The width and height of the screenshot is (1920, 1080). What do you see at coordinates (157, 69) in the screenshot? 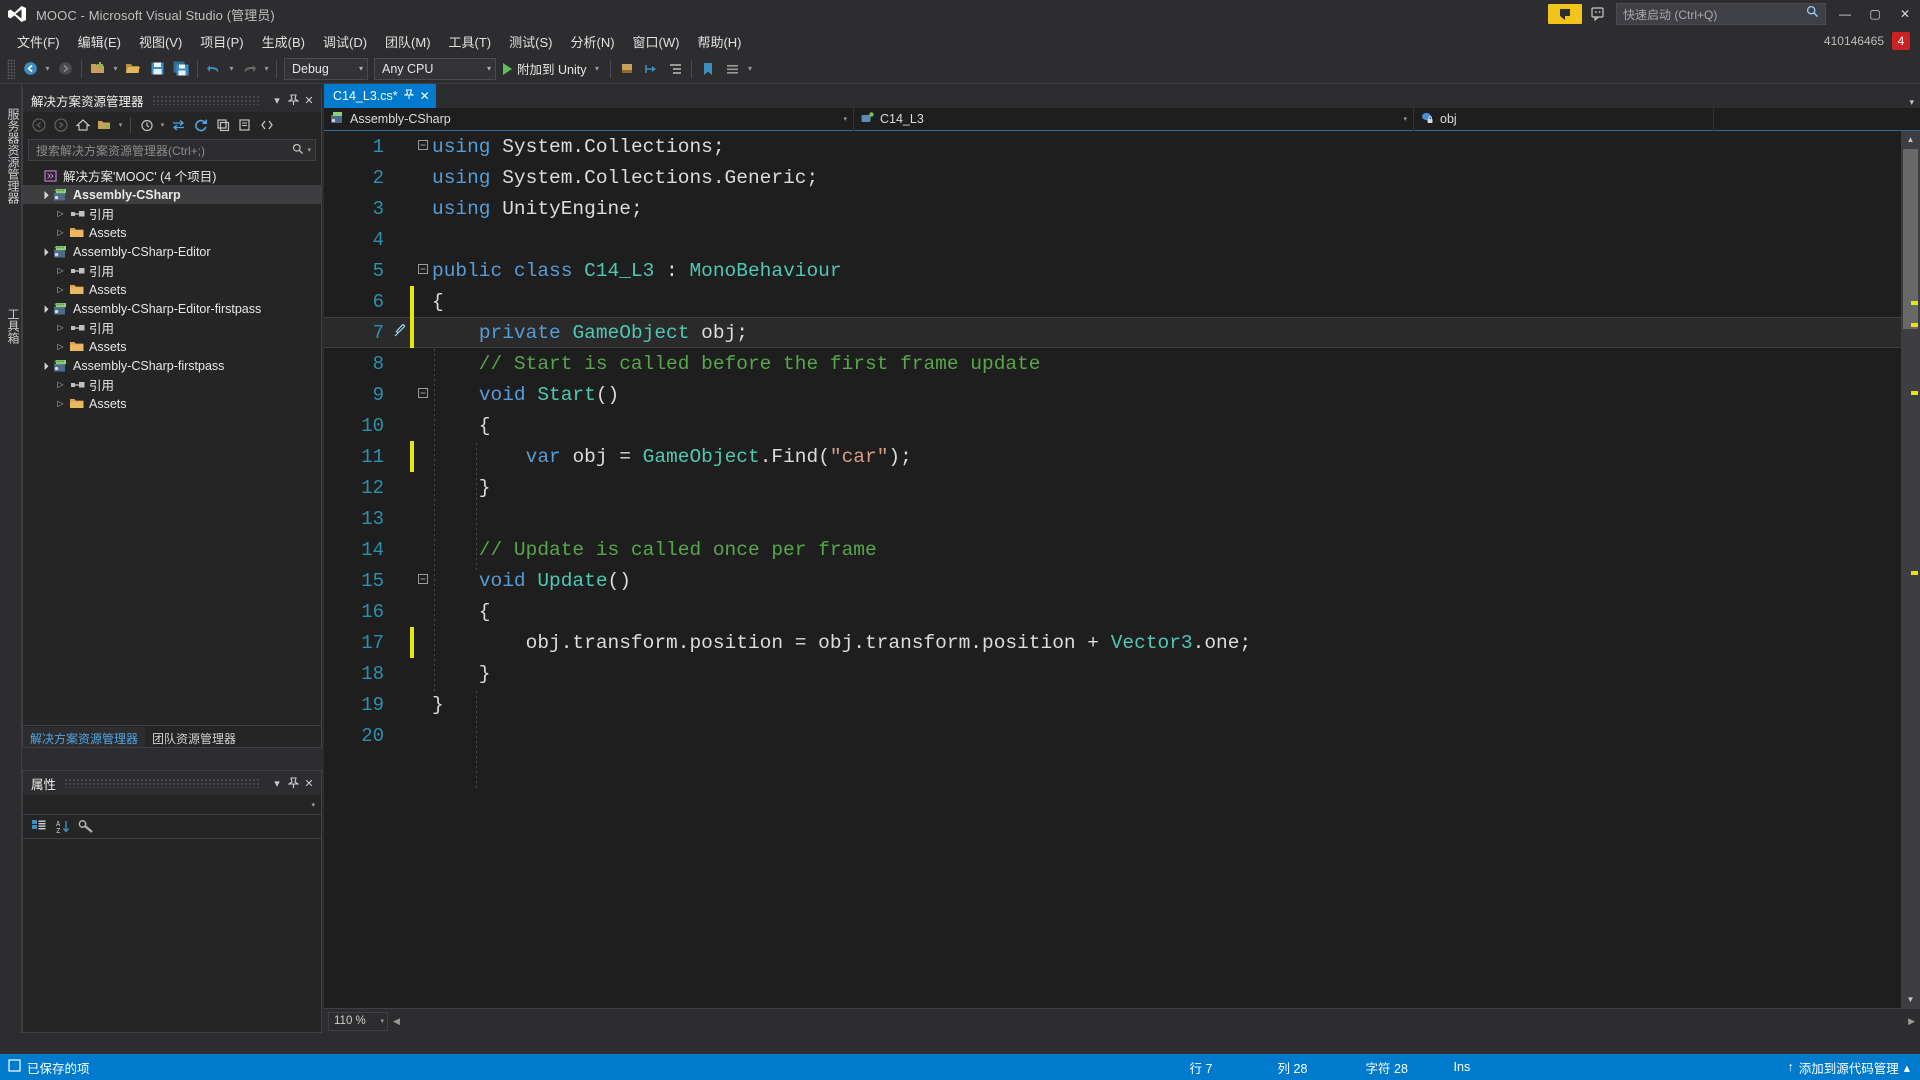
I see `save-icon` at bounding box center [157, 69].